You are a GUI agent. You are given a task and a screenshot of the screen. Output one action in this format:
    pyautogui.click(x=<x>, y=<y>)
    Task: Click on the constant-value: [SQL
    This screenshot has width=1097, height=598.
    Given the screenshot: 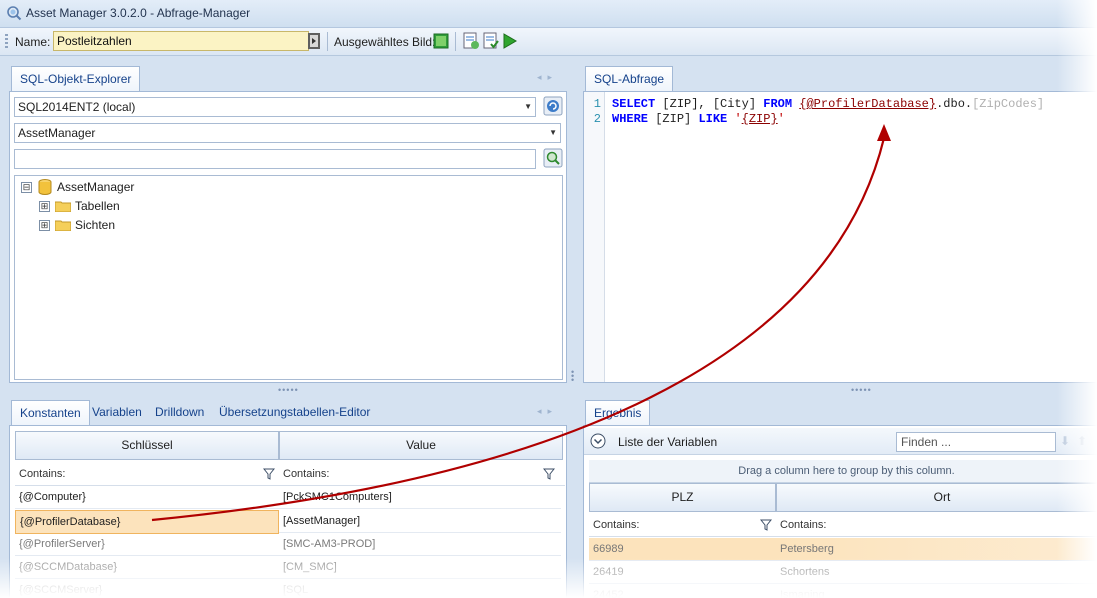 What is the action you would take?
    pyautogui.click(x=420, y=588)
    